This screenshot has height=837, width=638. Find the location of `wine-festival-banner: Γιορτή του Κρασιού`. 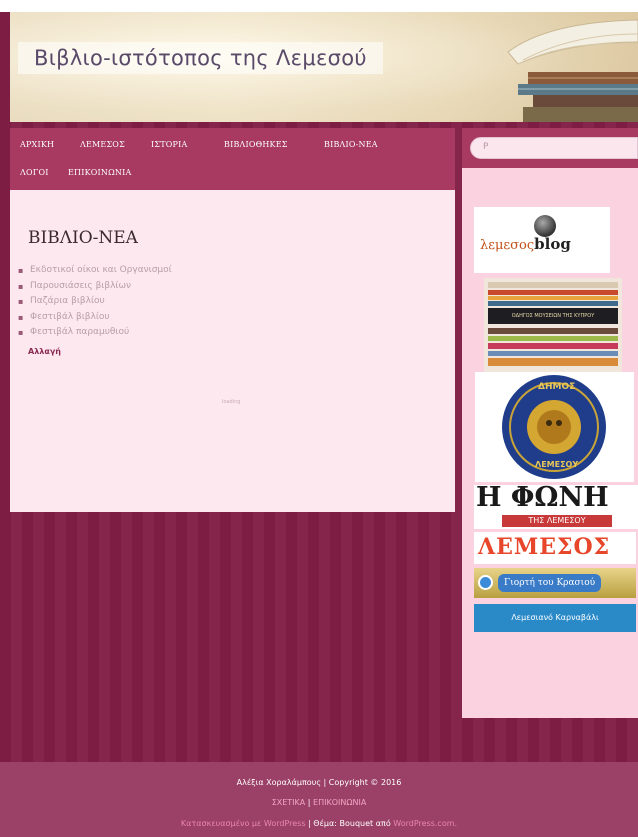

wine-festival-banner: Γιορτή του Κρασιού is located at coordinates (555, 583).